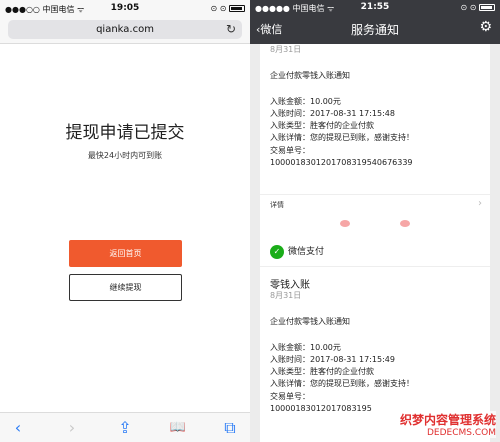 This screenshot has width=500, height=442. I want to click on mascot-decoration, so click(375, 225).